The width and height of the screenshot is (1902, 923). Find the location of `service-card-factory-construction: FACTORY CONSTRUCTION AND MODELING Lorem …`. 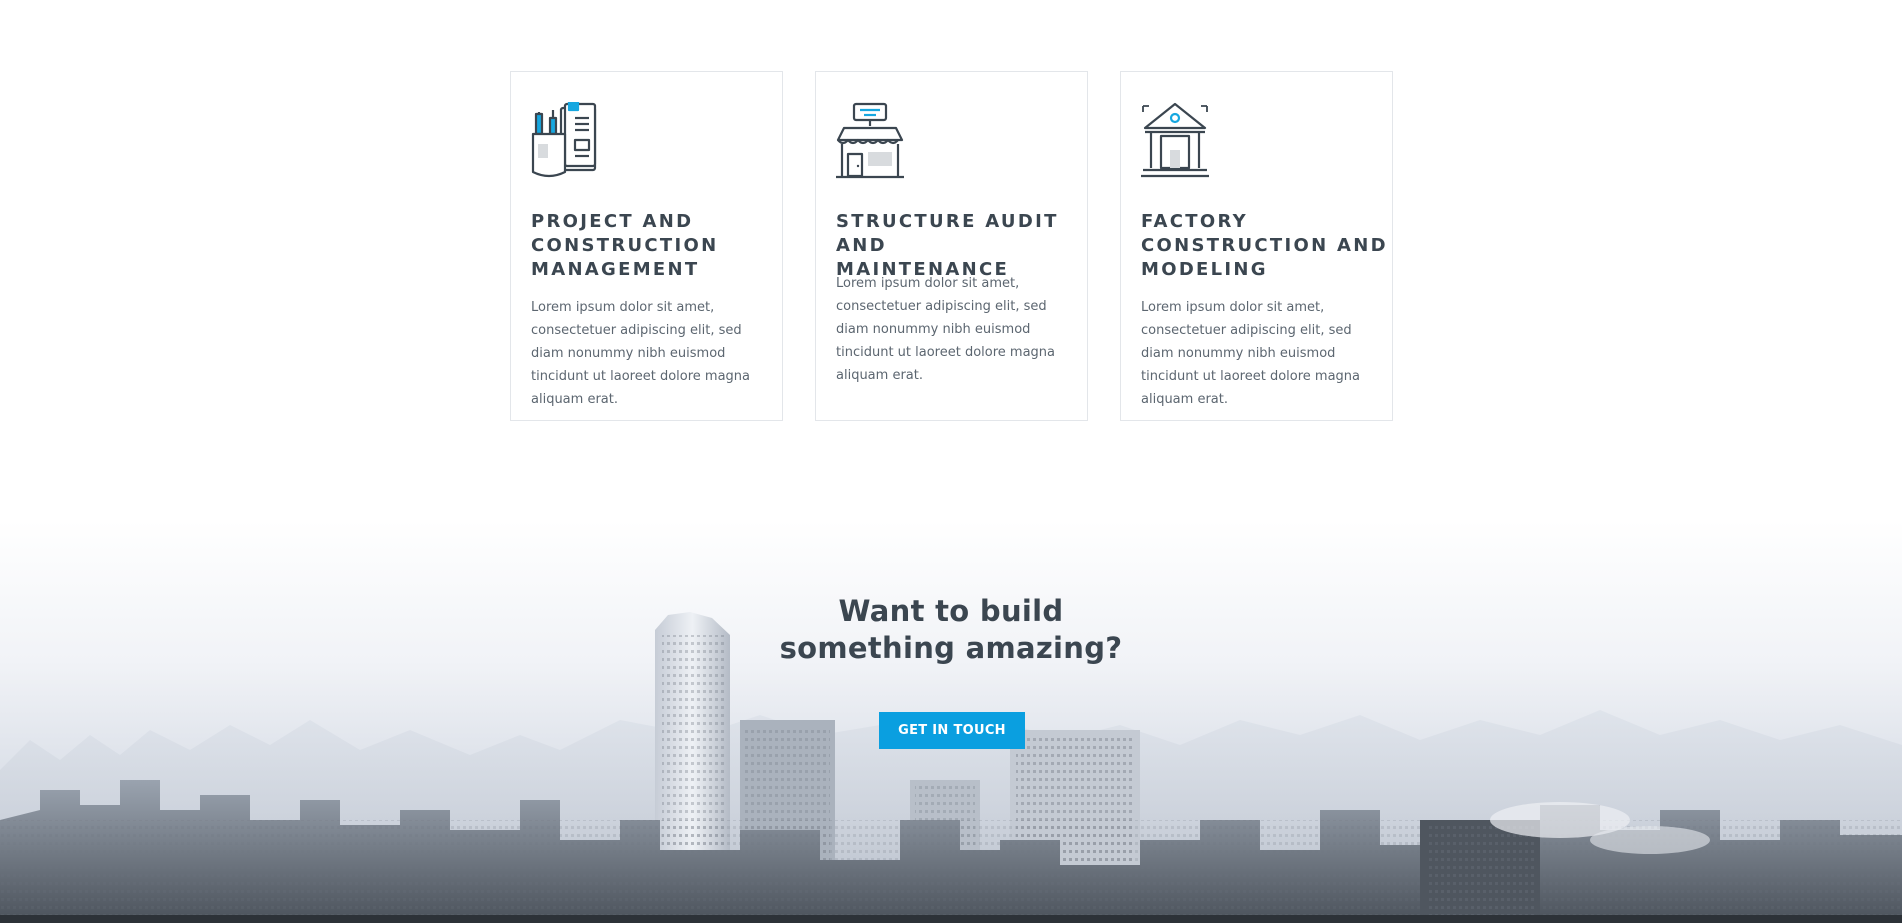

service-card-factory-construction: FACTORY CONSTRUCTION AND MODELING Lorem … is located at coordinates (1256, 246).